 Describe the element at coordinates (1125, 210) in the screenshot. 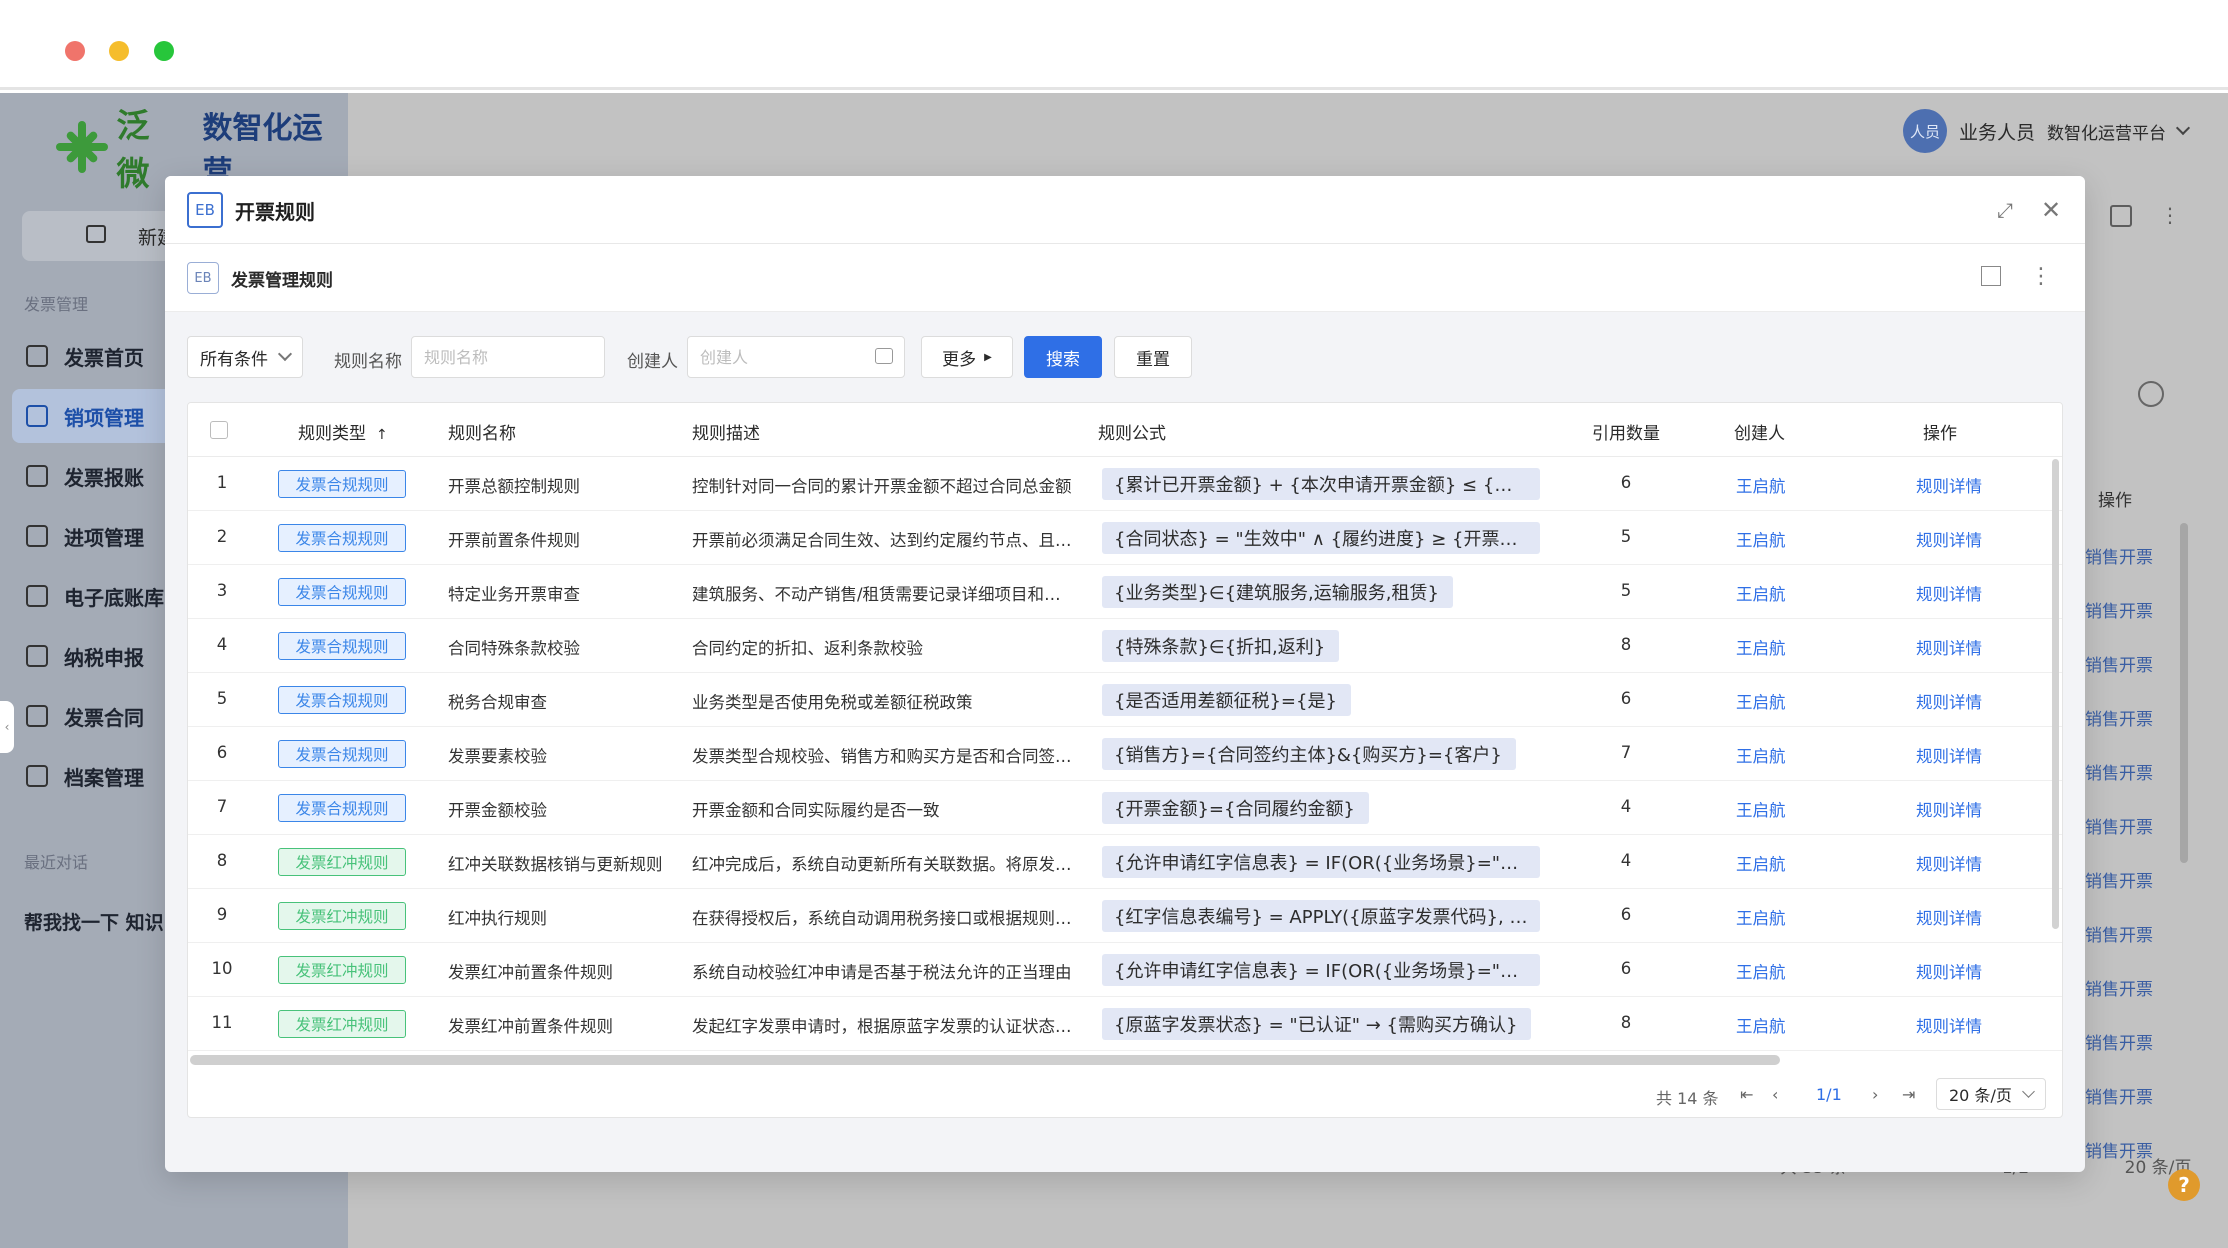

I see `modal-header: EB 开票规则 ⤢ ✕` at that location.